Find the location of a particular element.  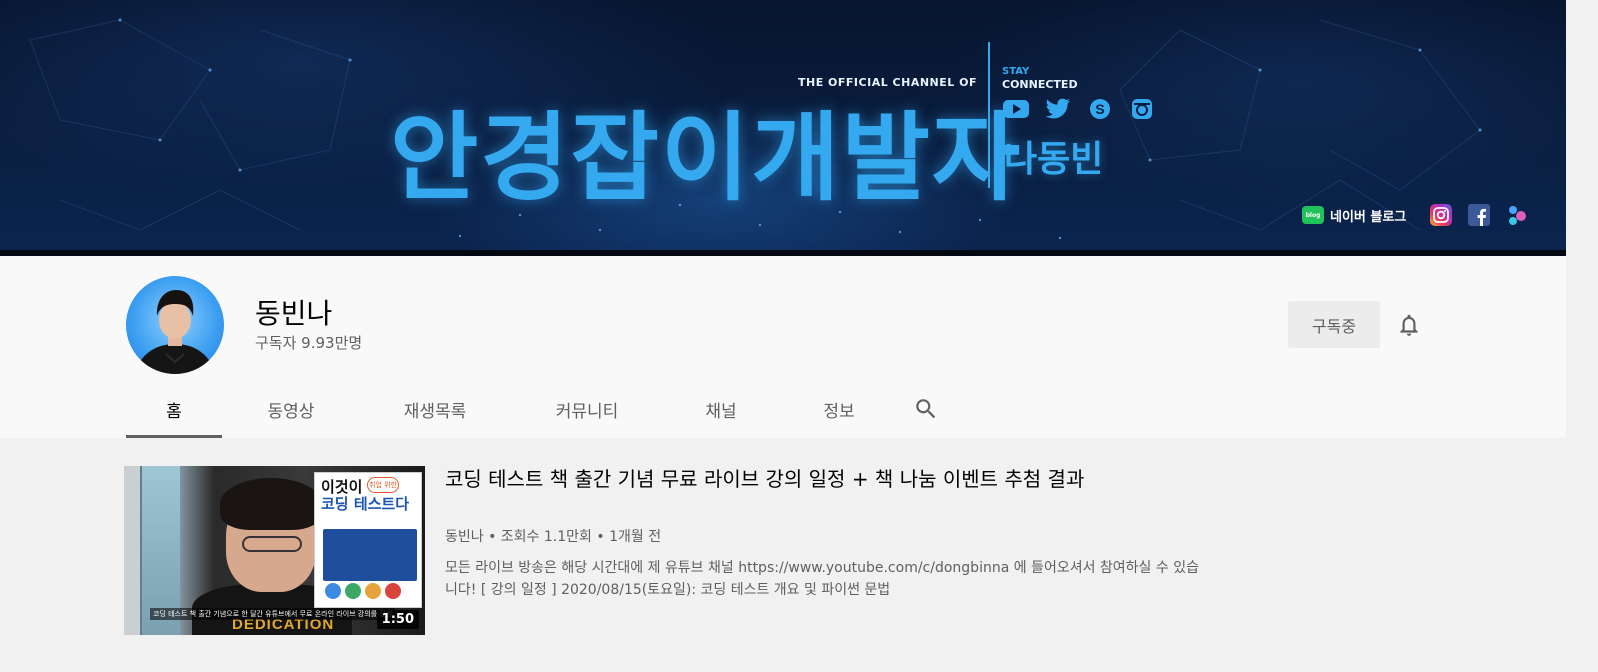

banner-divider is located at coordinates (989, 115).